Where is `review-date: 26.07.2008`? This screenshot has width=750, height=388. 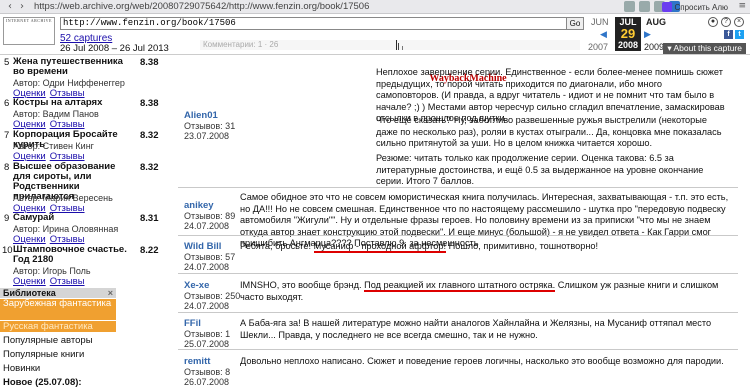 review-date: 26.07.2008 is located at coordinates (207, 382).